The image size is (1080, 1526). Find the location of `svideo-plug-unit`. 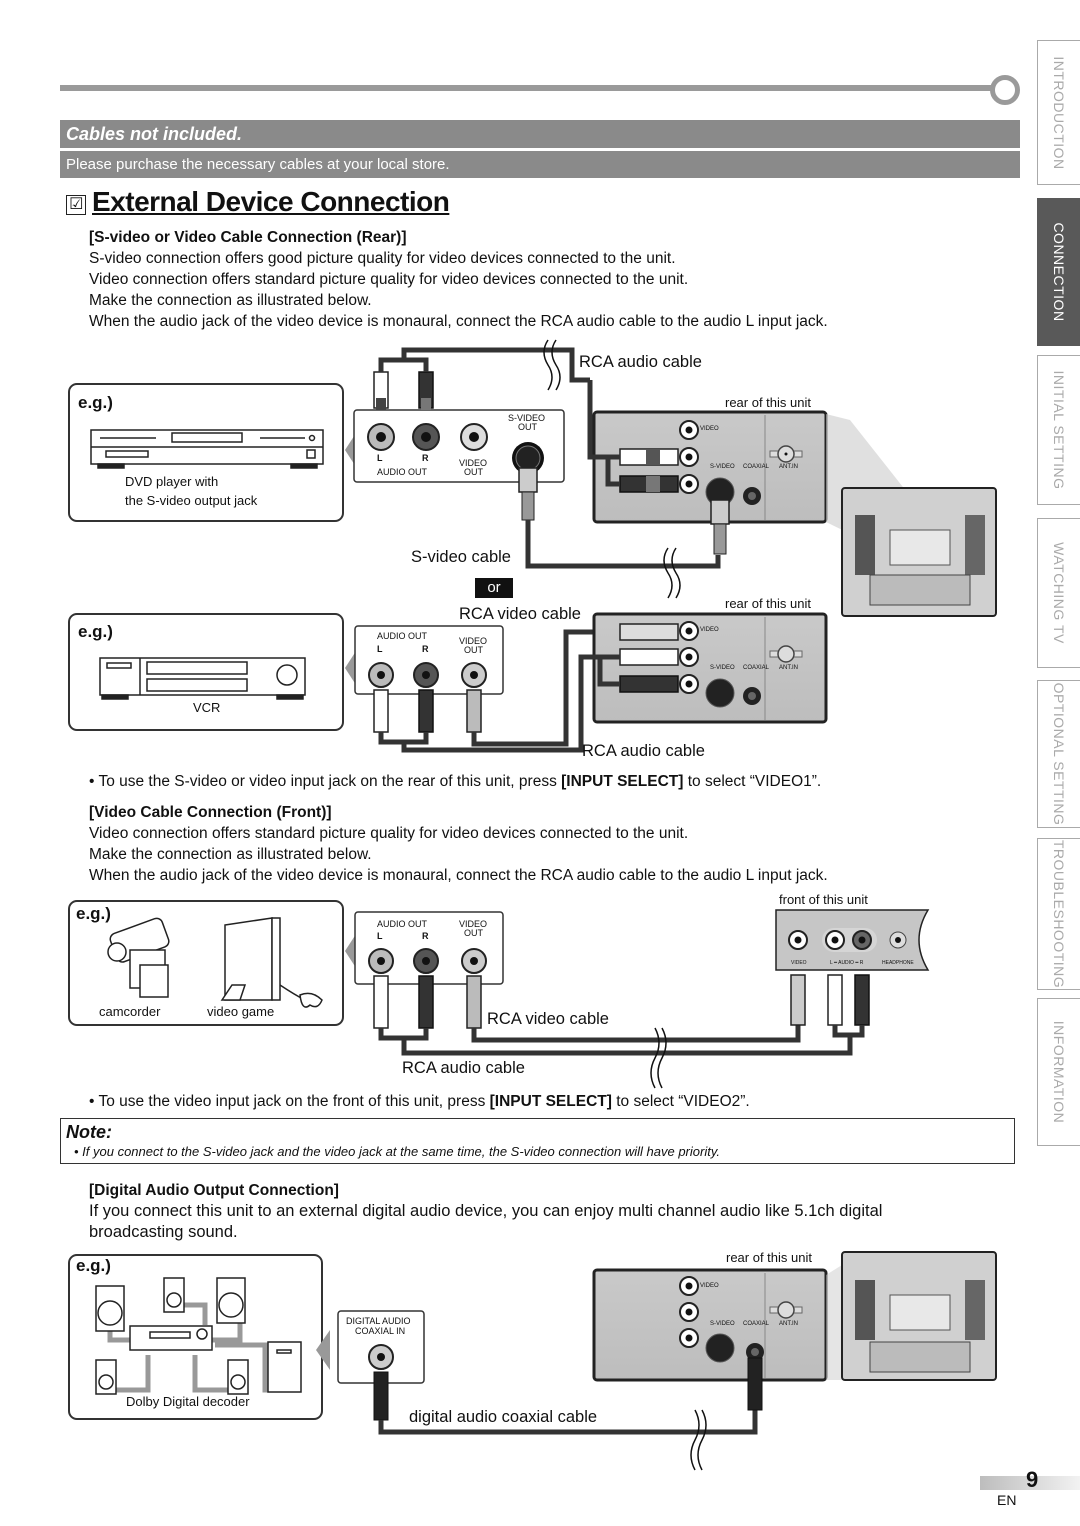

svideo-plug-unit is located at coordinates (720, 527).